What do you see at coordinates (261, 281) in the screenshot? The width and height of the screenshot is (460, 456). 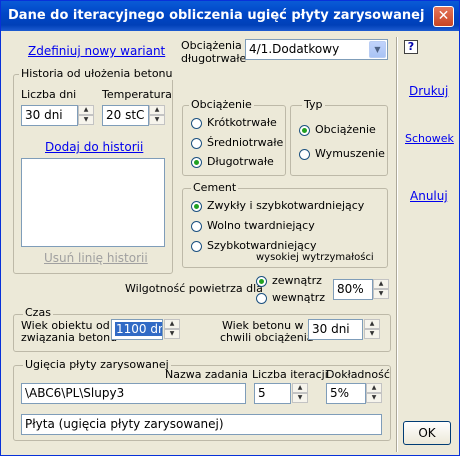 I see `humidity-outside-radio` at bounding box center [261, 281].